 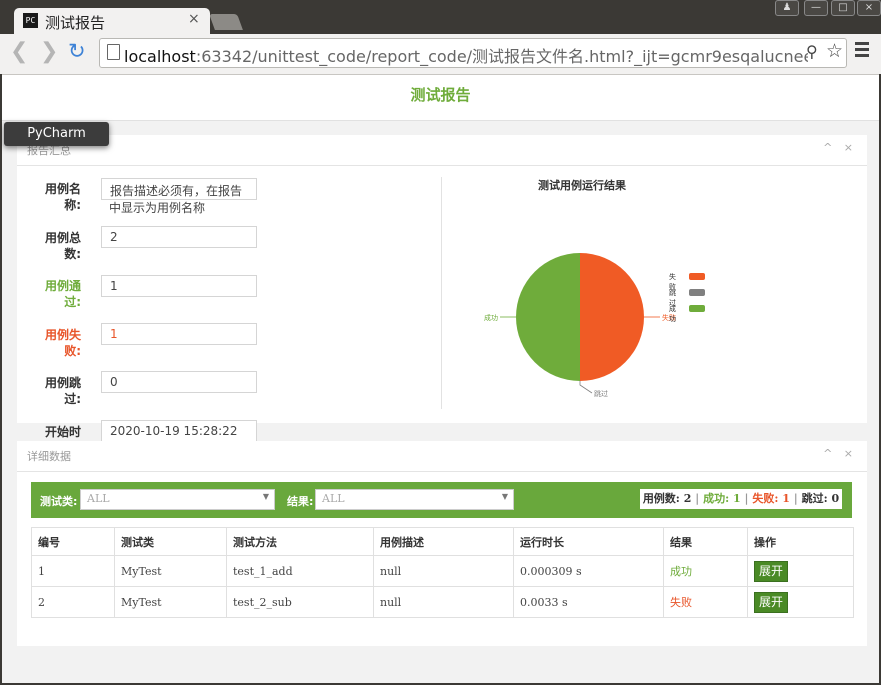 I want to click on back-icon: ❮, so click(x=19, y=51).